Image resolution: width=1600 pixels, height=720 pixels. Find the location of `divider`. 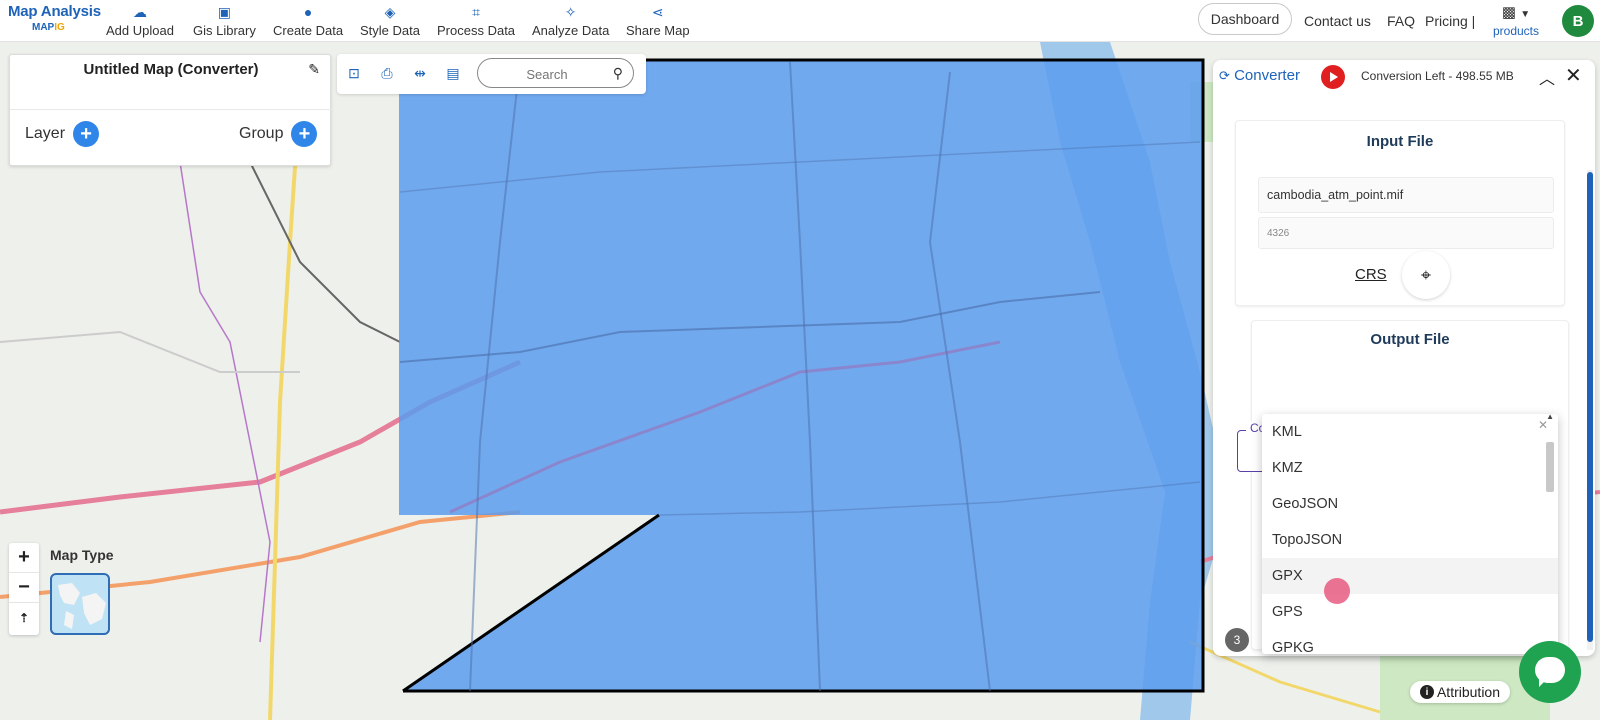

divider is located at coordinates (171, 109).